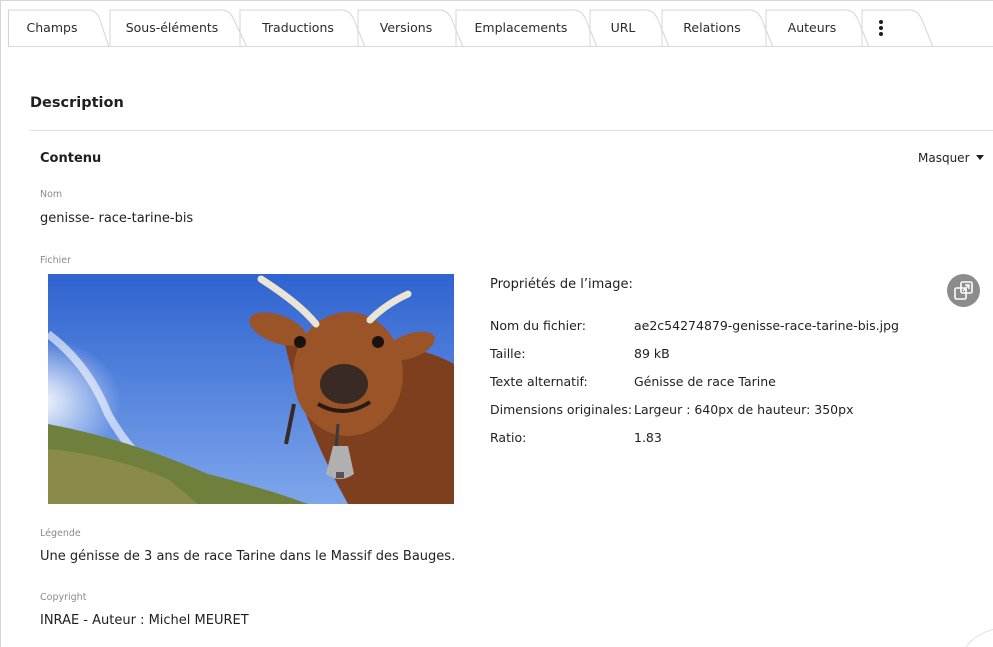 The image size is (993, 647). Describe the element at coordinates (508, 353) in the screenshot. I see `property-key: Taille:` at that location.